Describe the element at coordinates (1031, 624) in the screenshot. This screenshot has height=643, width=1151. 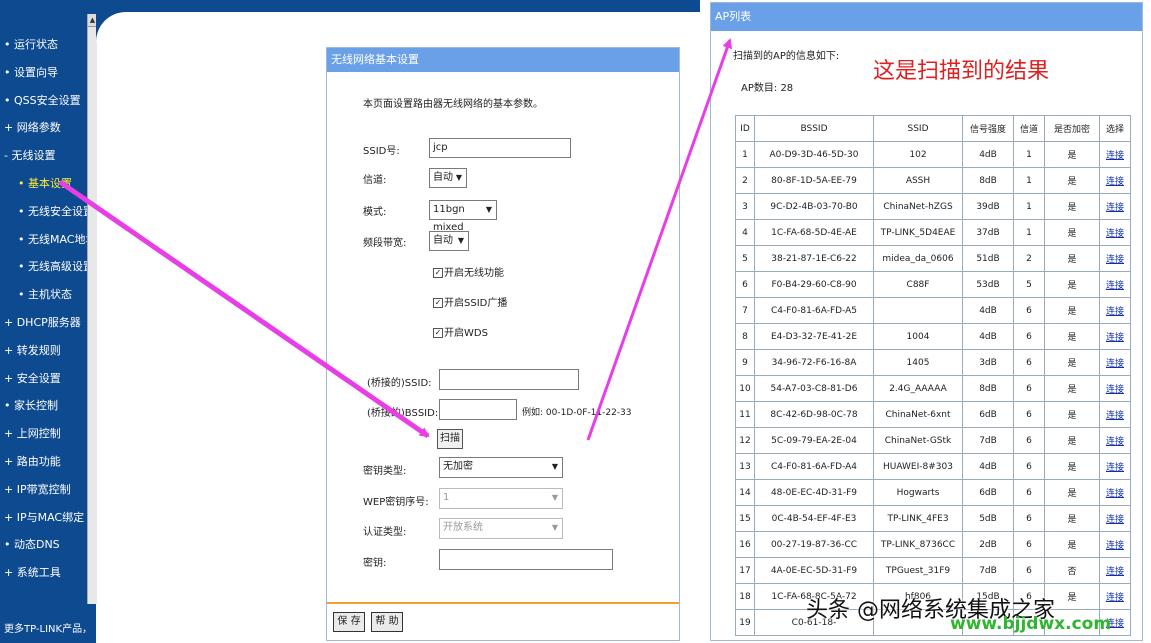
I see `watermark-url: www.bjjdwx.com` at that location.